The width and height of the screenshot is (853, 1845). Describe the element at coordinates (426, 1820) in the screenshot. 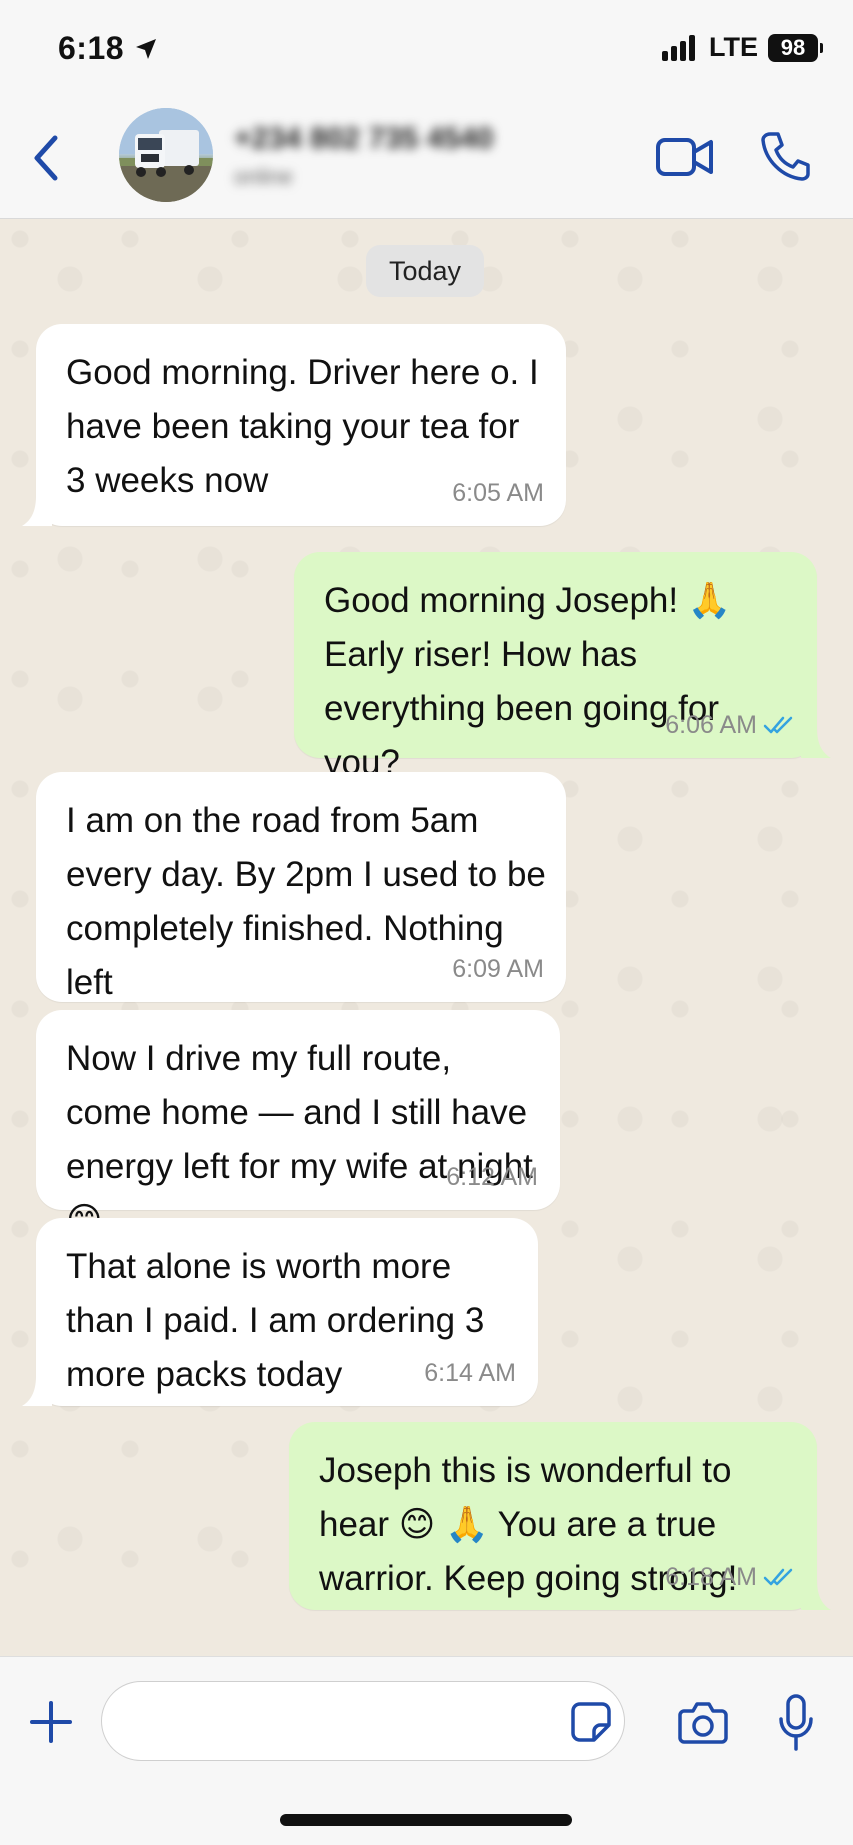

I see `home-indicator` at that location.